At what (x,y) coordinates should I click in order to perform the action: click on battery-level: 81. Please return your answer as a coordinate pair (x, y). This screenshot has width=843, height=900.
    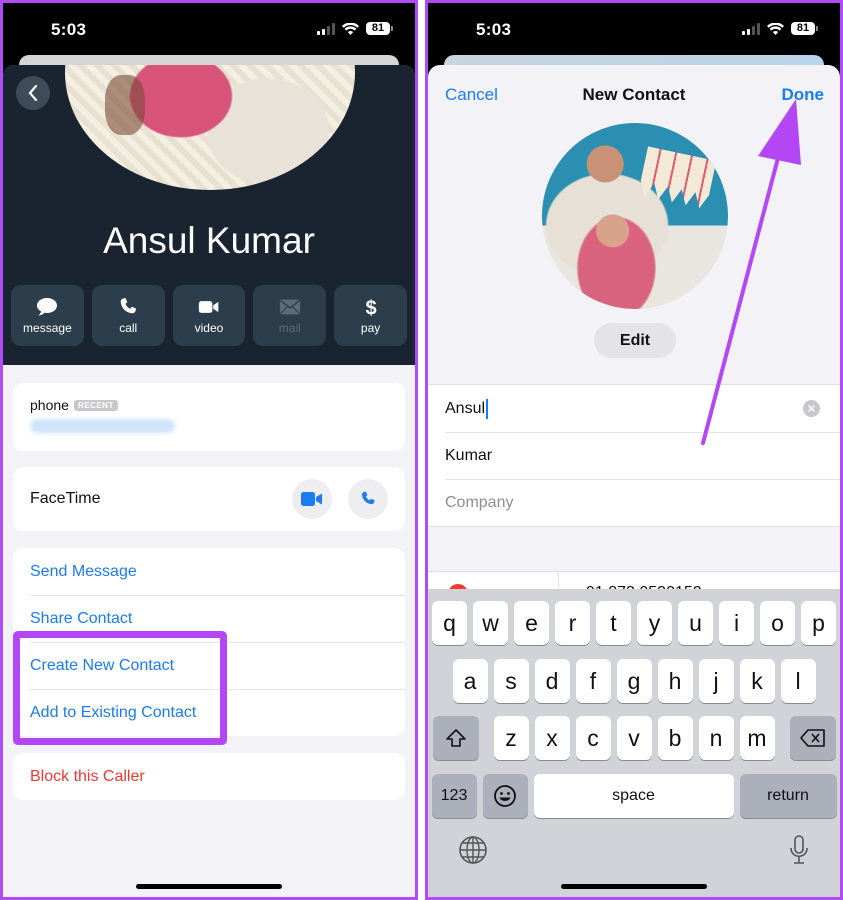
    Looking at the image, I should click on (378, 28).